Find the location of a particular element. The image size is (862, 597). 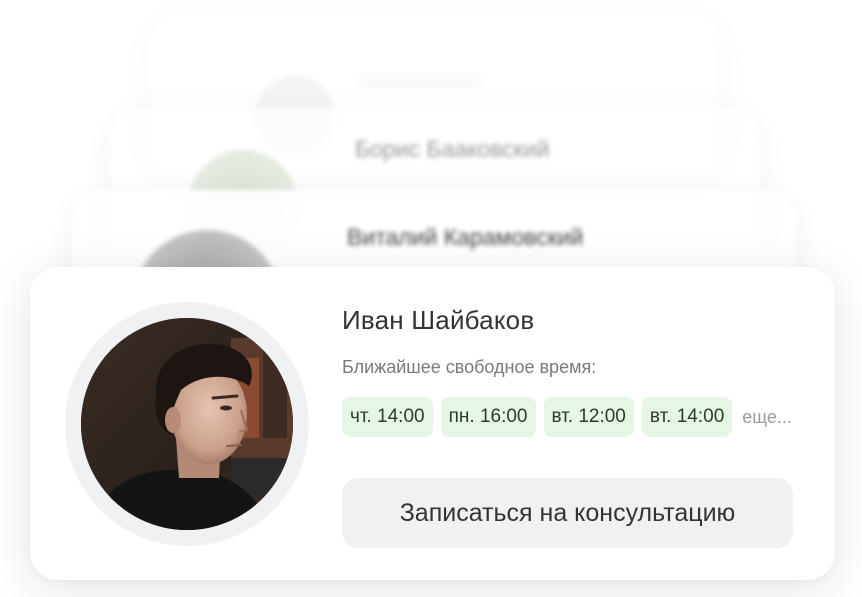

time-slot-1: чт. 14:00 is located at coordinates (387, 417).